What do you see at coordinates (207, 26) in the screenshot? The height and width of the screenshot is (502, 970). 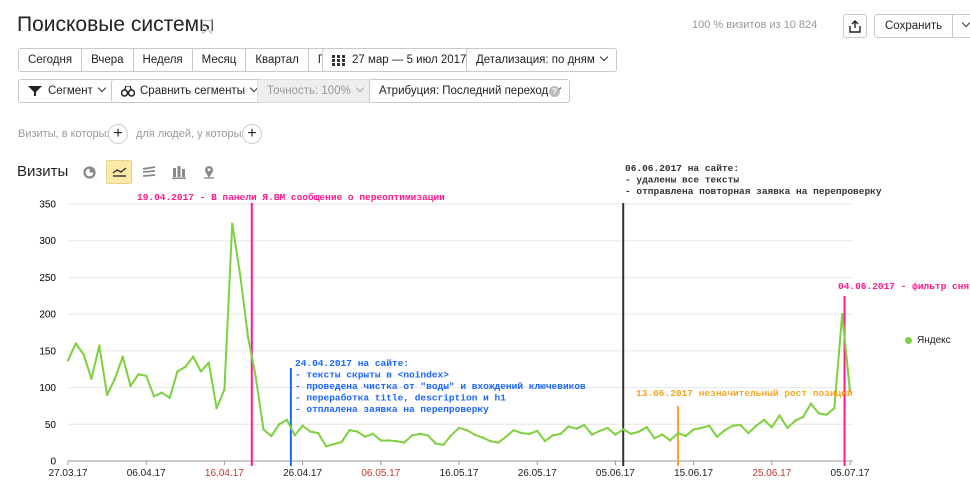 I see `bookmark-icon` at bounding box center [207, 26].